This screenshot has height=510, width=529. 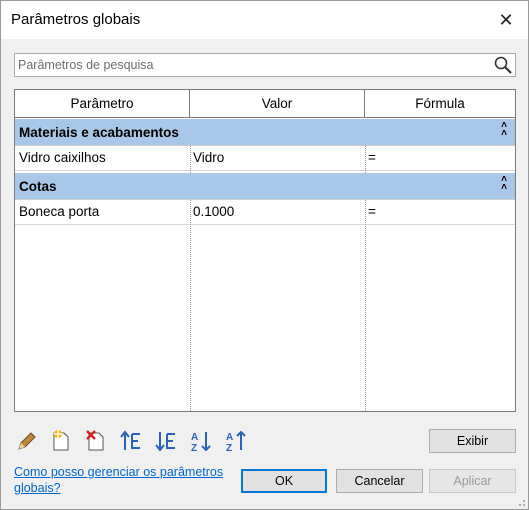 What do you see at coordinates (96, 441) in the screenshot?
I see `delete-parameter-icon` at bounding box center [96, 441].